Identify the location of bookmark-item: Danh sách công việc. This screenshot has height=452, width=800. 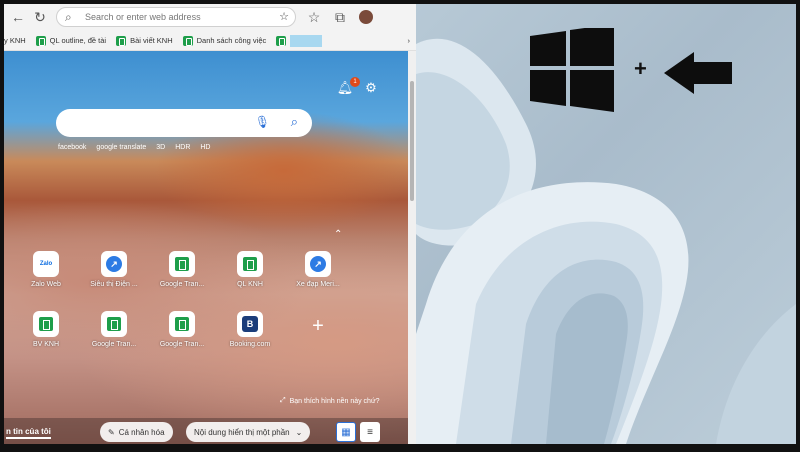
(224, 40).